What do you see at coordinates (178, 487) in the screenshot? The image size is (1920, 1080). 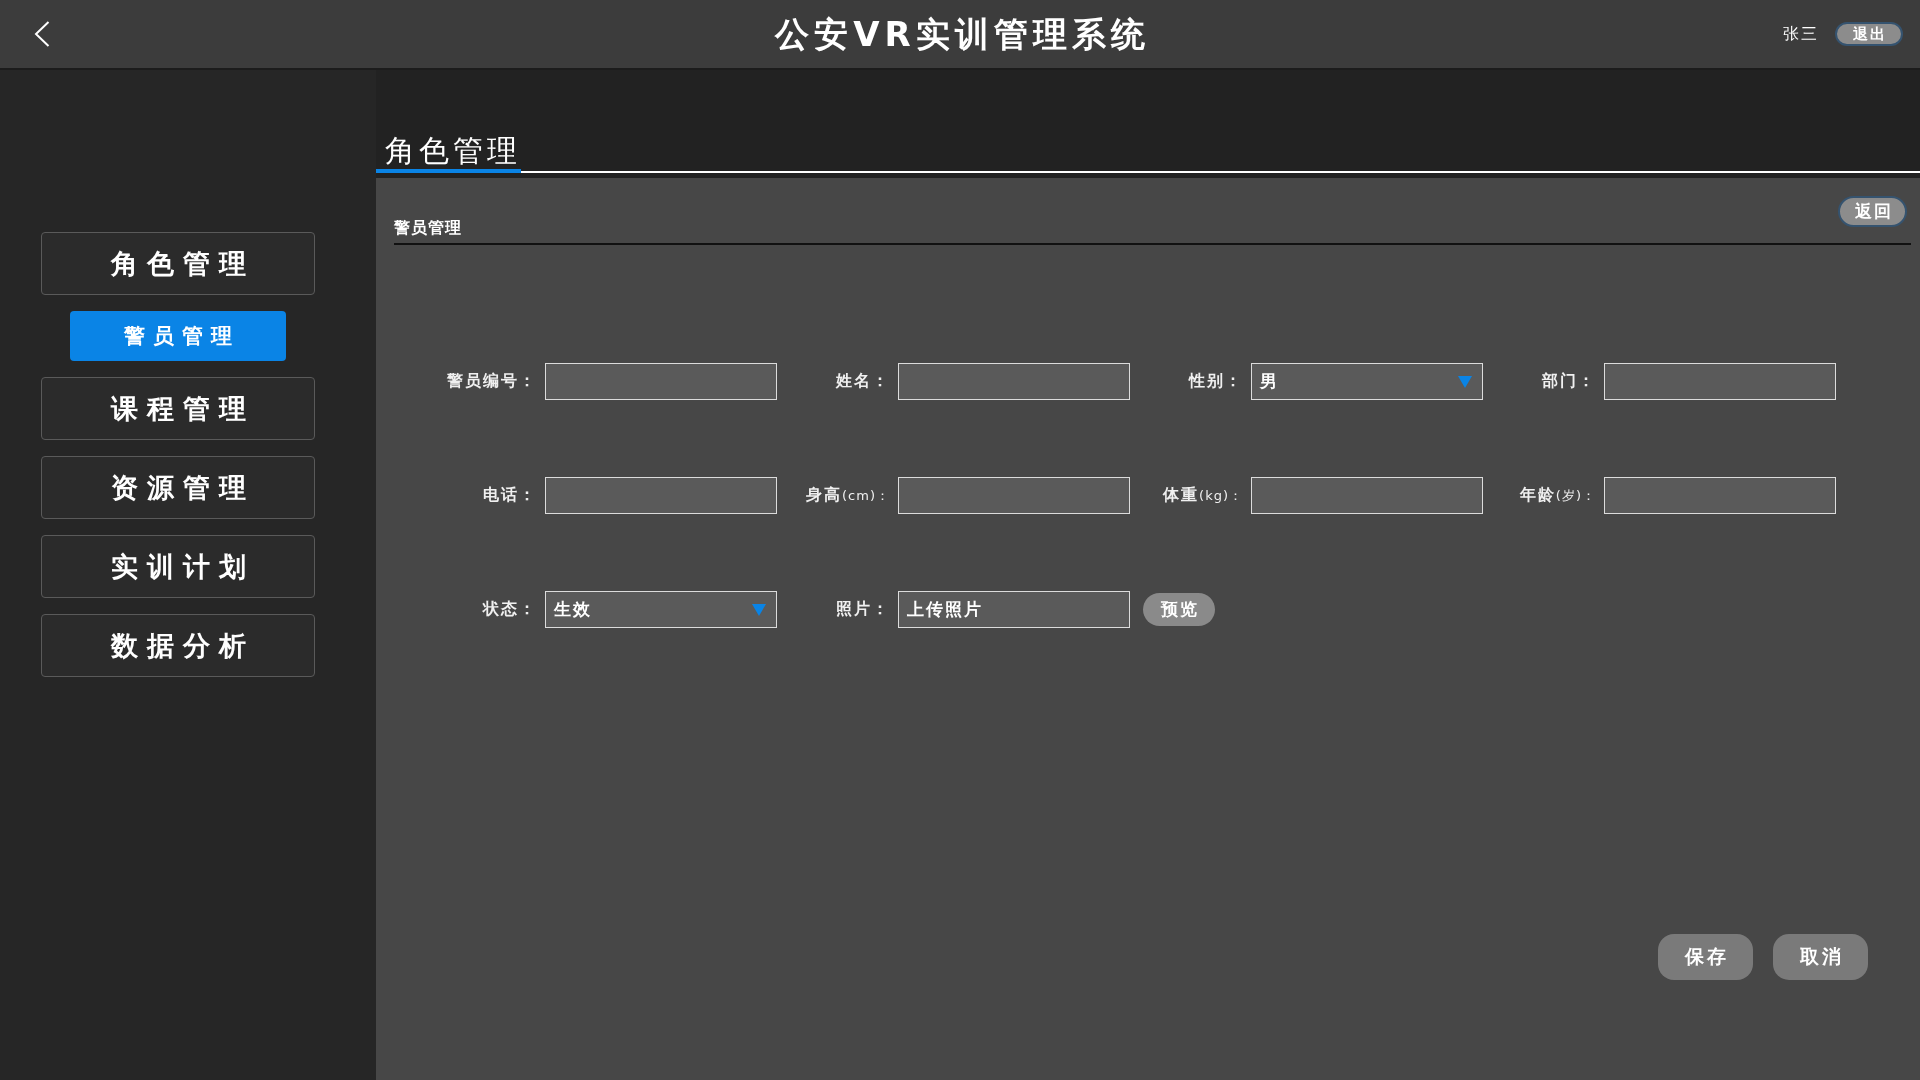 I see `sidebar-item: 资源管理` at bounding box center [178, 487].